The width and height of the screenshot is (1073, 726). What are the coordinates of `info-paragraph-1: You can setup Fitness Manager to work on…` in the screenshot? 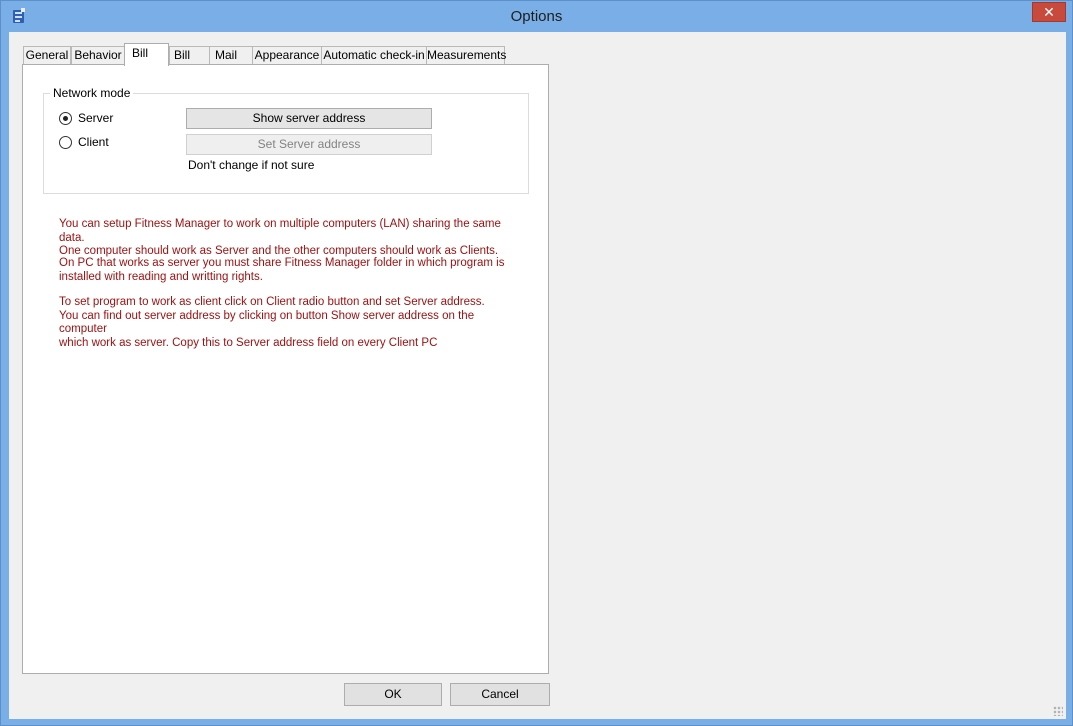 It's located at (289, 238).